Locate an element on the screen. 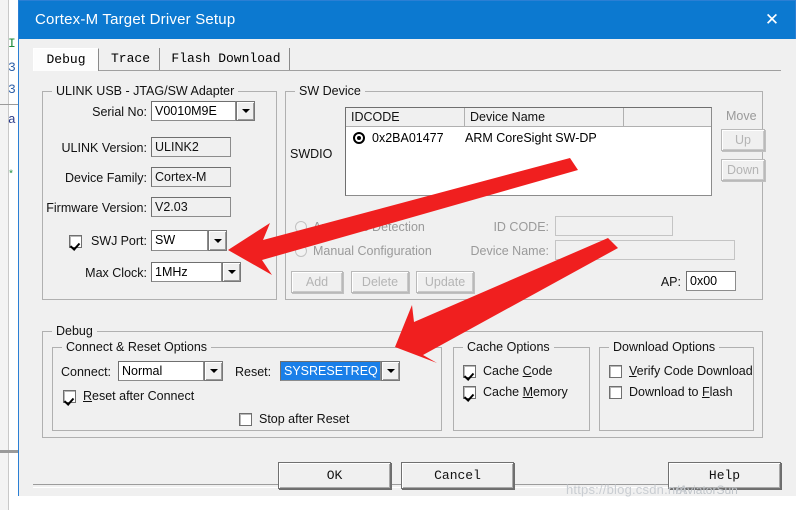 The height and width of the screenshot is (510, 796). swj-checkbox is located at coordinates (75, 241).